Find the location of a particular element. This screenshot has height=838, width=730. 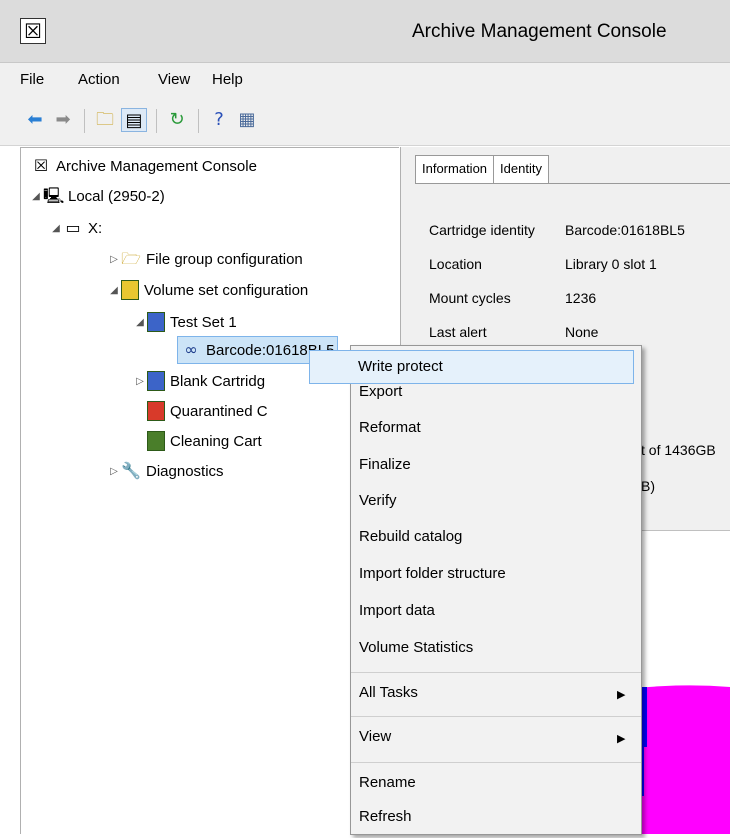

volume-set-icon is located at coordinates (130, 290).